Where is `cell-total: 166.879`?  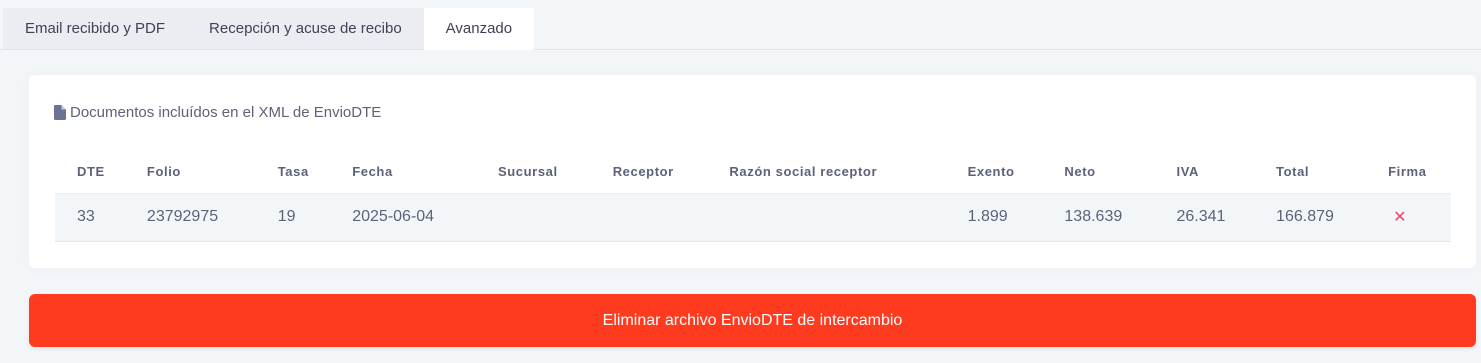 cell-total: 166.879 is located at coordinates (1310, 217).